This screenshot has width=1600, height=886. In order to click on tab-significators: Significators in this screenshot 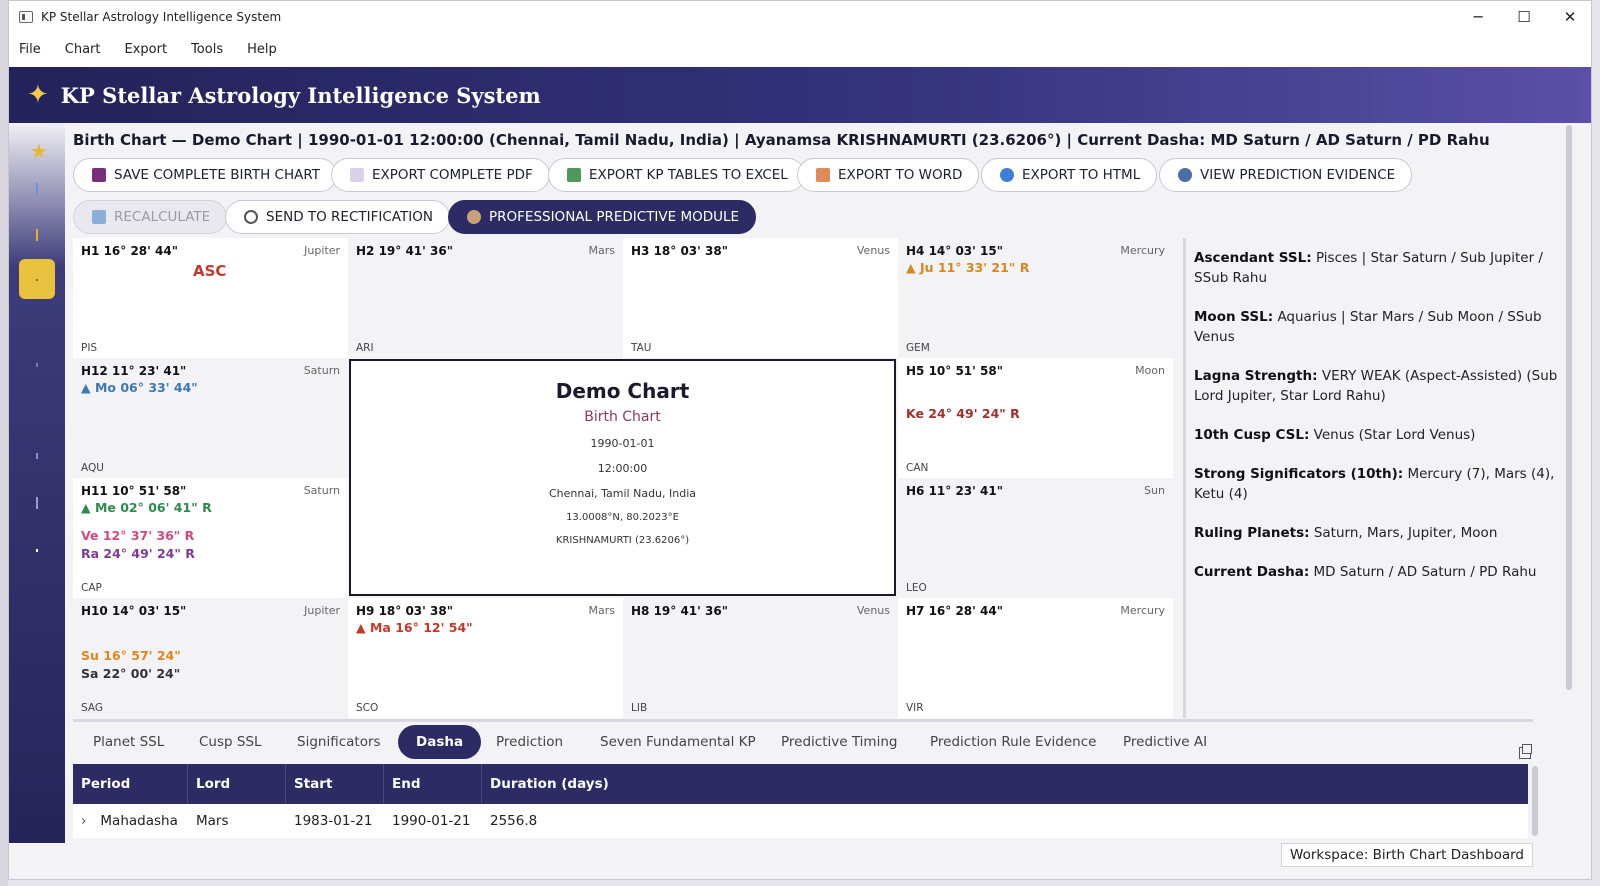, I will do `click(339, 742)`.